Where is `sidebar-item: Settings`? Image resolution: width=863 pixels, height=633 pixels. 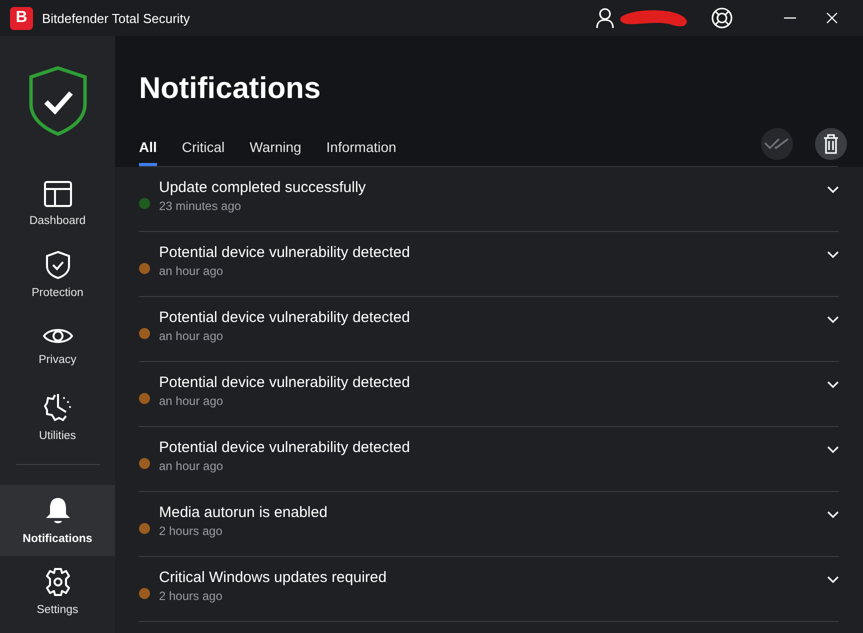
sidebar-item: Settings is located at coordinates (57, 591).